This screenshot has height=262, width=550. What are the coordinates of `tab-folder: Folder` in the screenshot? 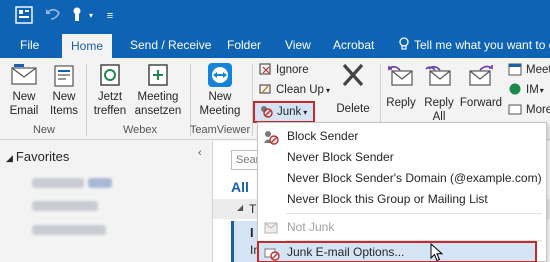 It's located at (244, 45).